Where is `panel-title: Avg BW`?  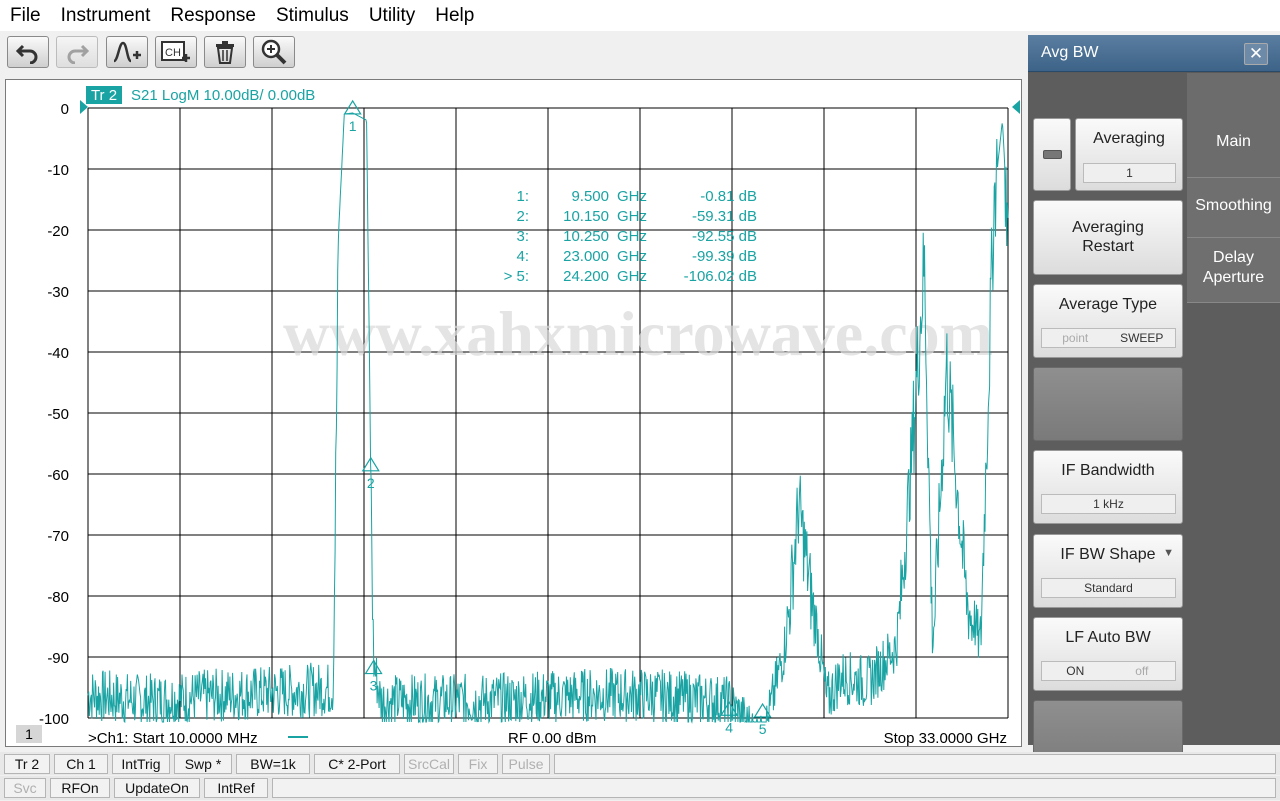 panel-title: Avg BW is located at coordinates (1070, 52).